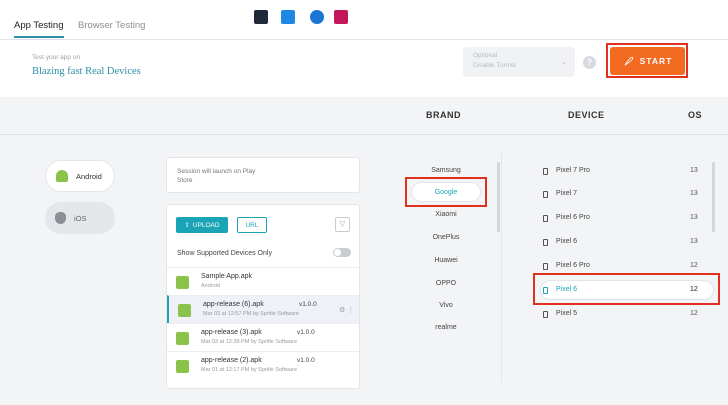 The image size is (728, 405). Describe the element at coordinates (695, 115) in the screenshot. I see `os-header: OS` at that location.